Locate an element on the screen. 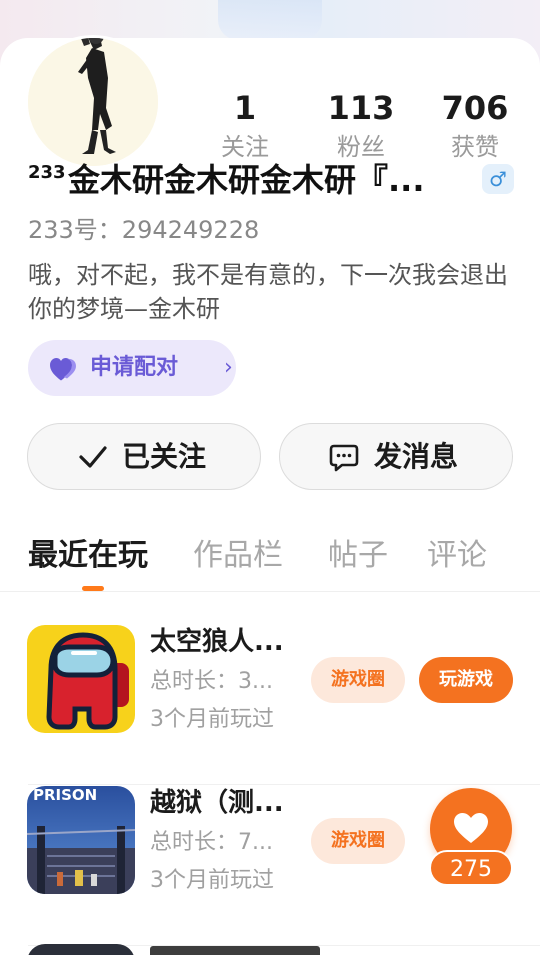 Image resolution: width=540 pixels, height=955 pixels. avatar is located at coordinates (93, 102).